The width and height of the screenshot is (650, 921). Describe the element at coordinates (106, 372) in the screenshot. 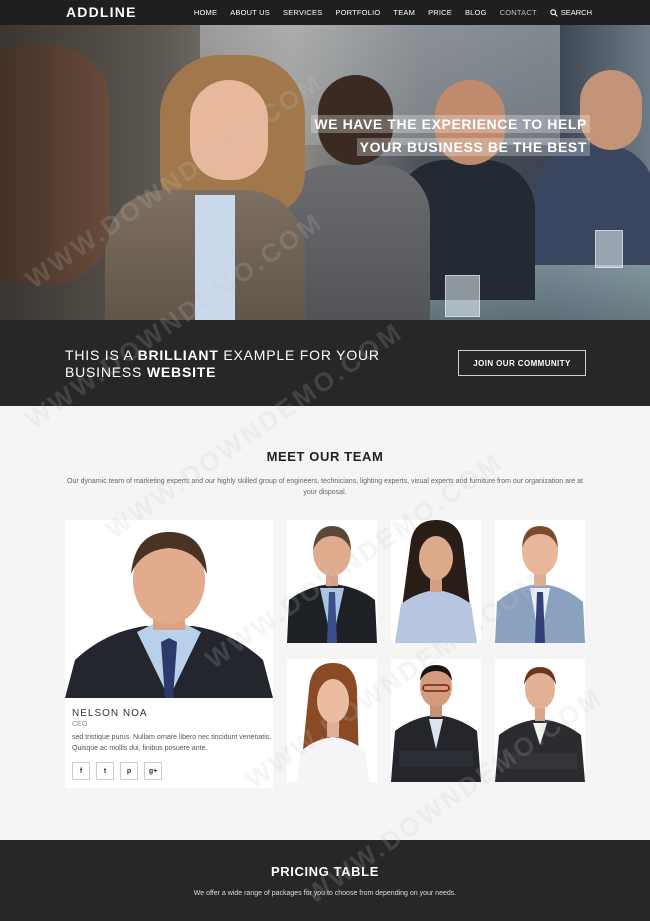

I see `cta-text-part: BUSINESS` at that location.